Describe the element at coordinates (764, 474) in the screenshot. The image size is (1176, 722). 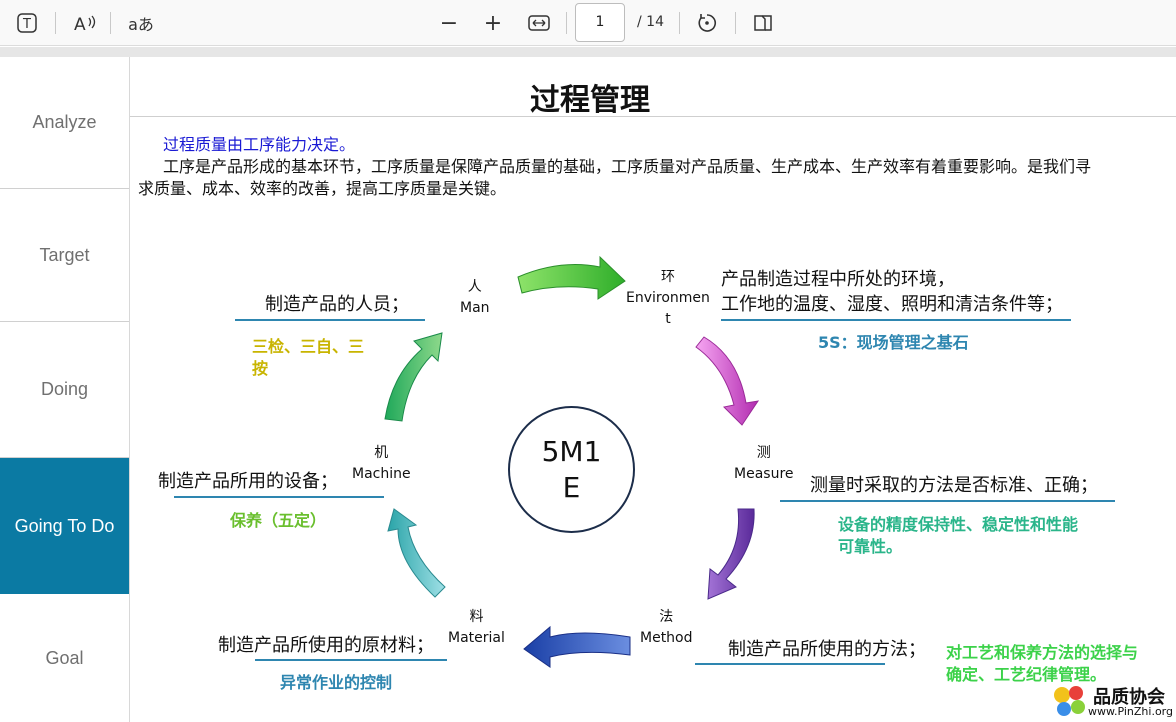
I see `measure-en: Measure` at that location.